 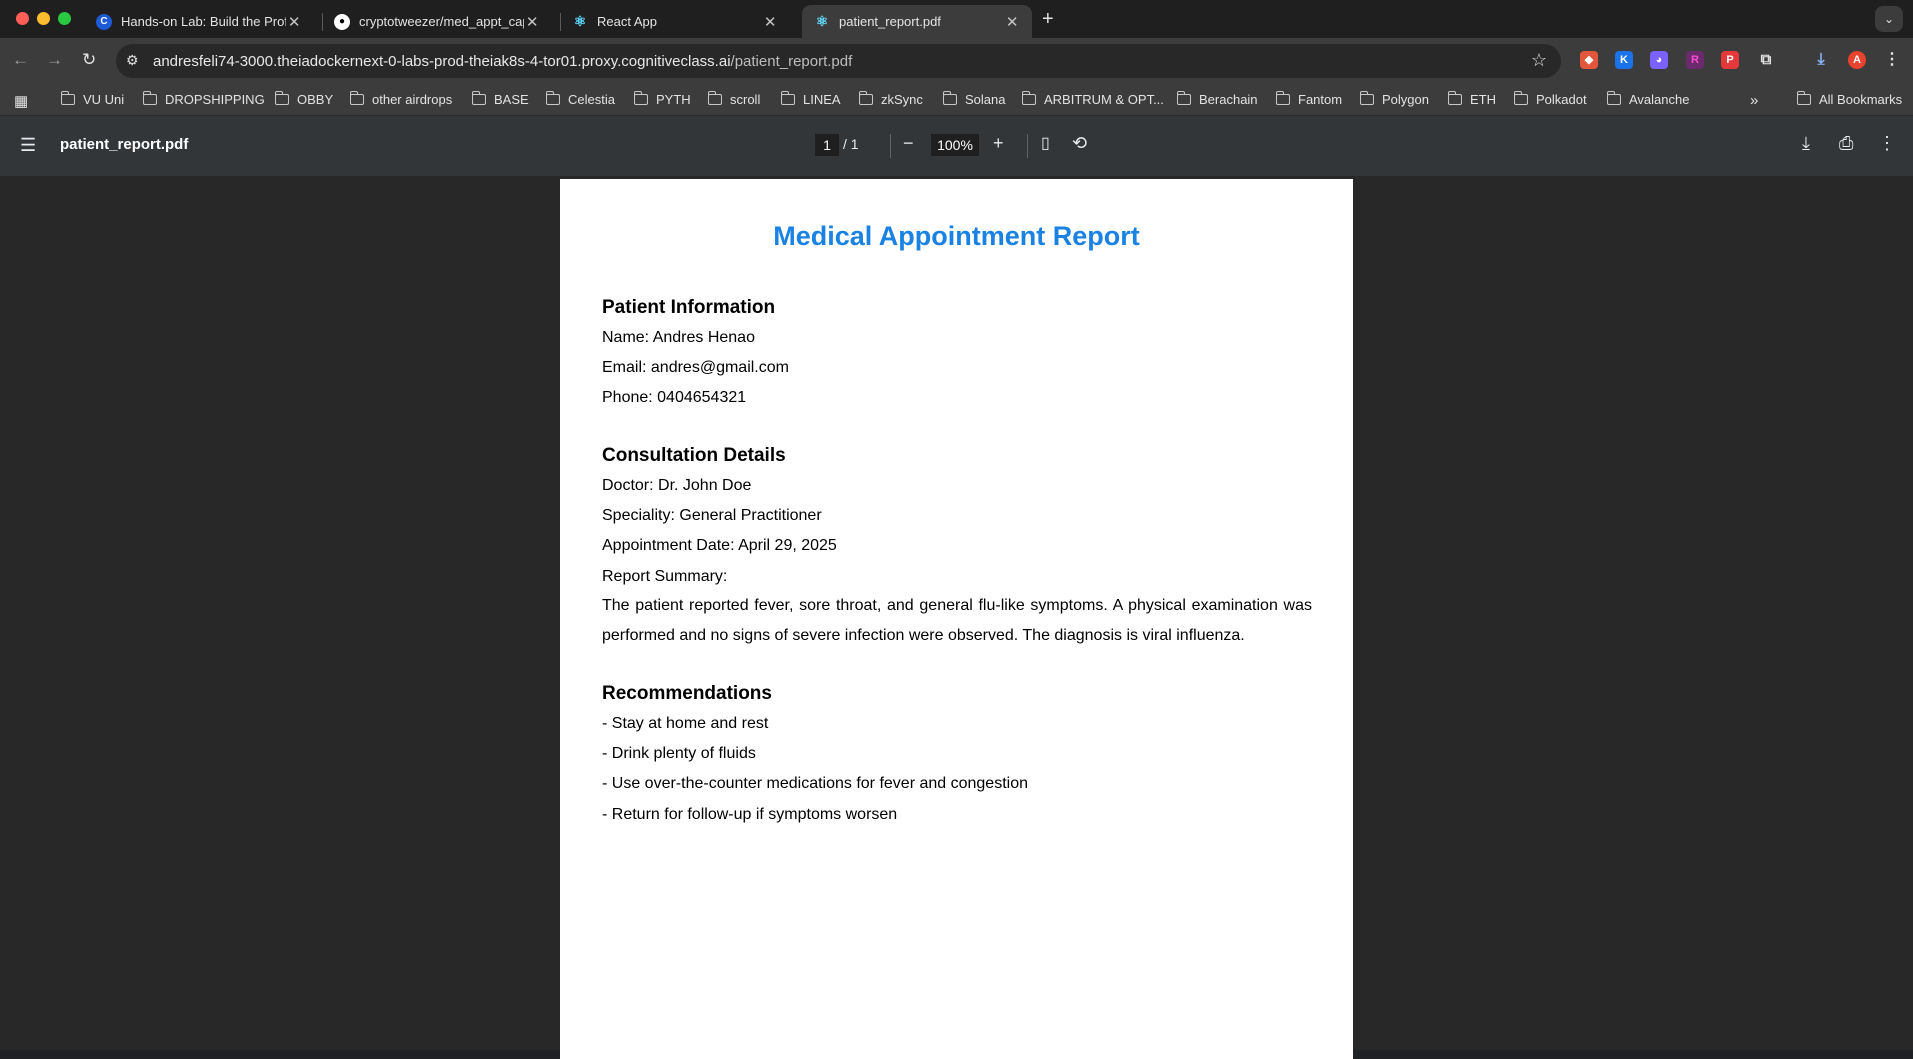 What do you see at coordinates (791, 61) in the screenshot?
I see `url-path: /patient_report.pdf` at bounding box center [791, 61].